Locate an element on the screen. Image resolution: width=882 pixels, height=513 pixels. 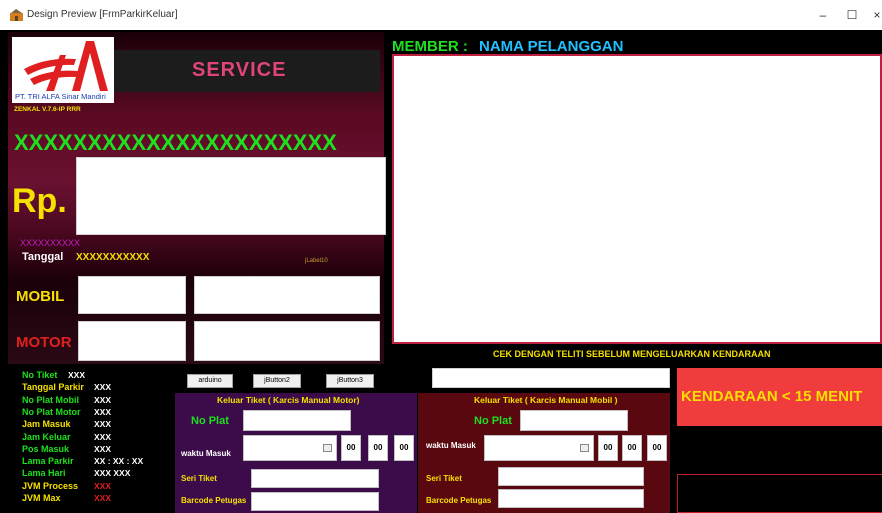
company-name: PT. TRI ALFA Sinar Mandiri is located at coordinates (60, 96).